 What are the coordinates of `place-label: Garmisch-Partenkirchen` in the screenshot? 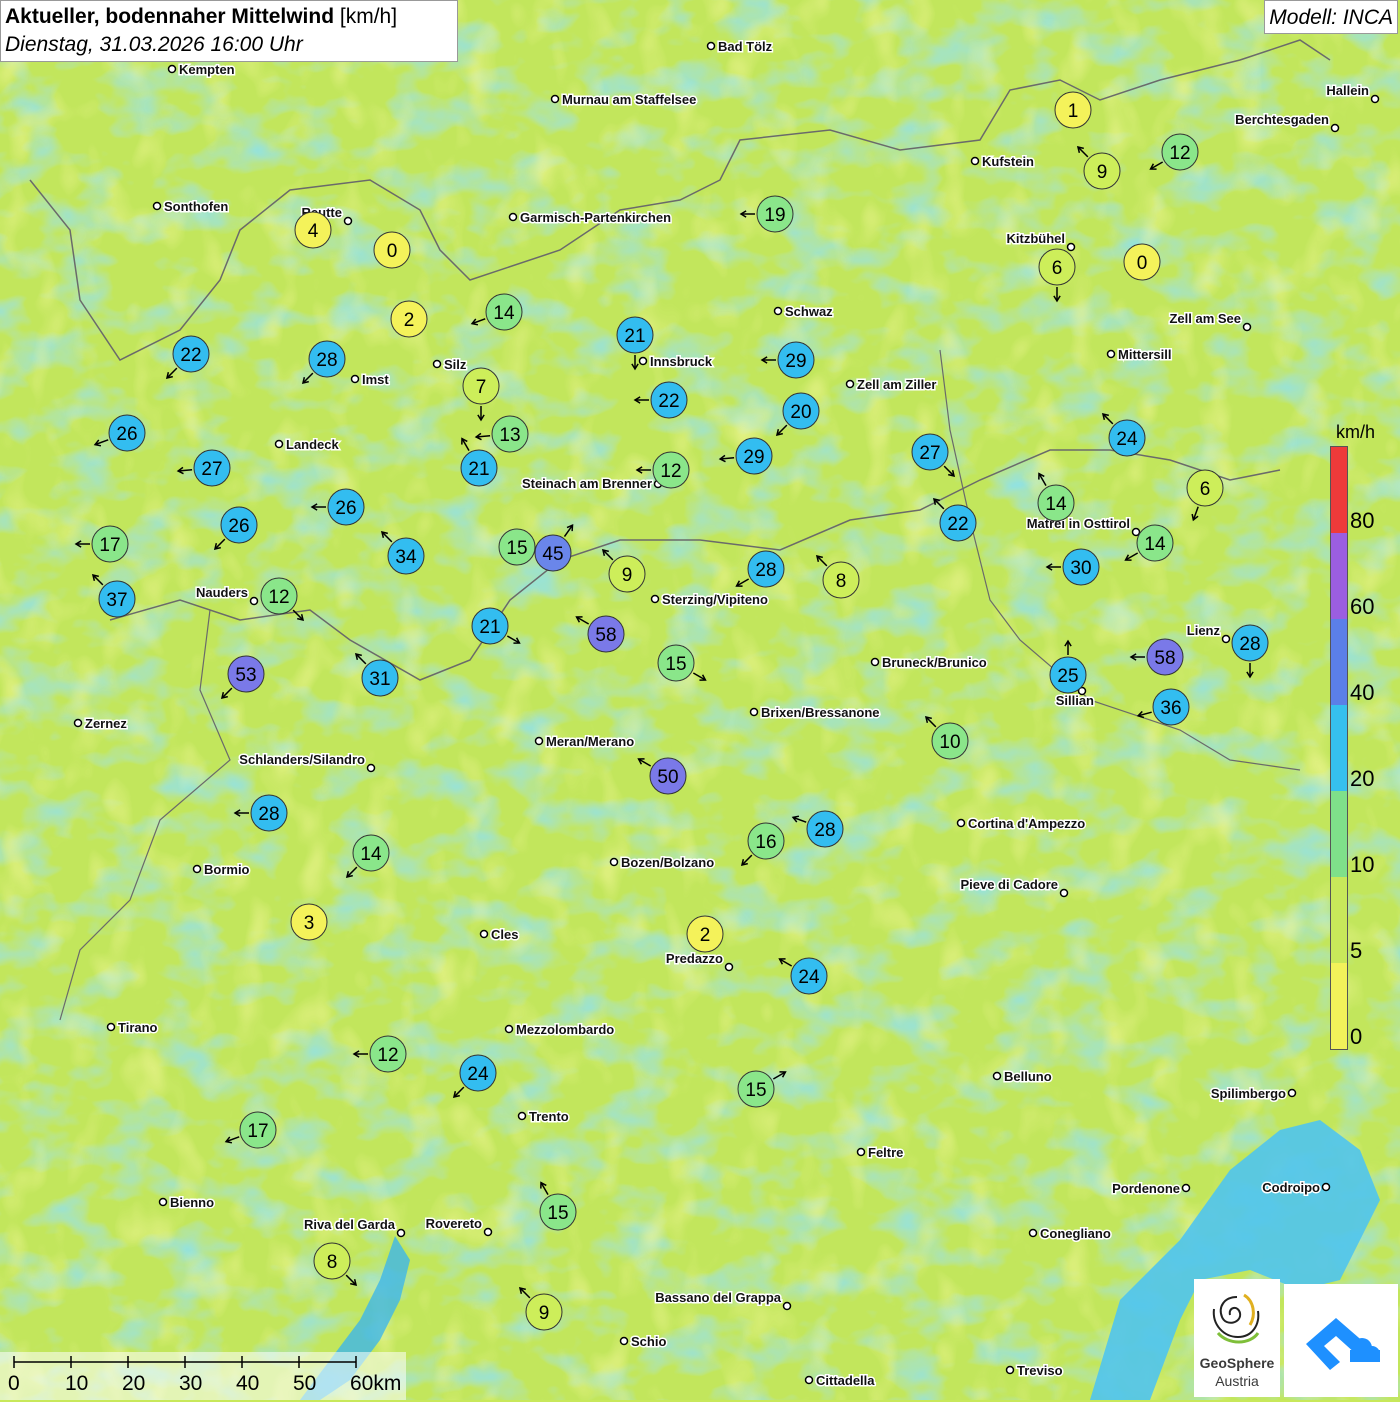 It's located at (595, 217).